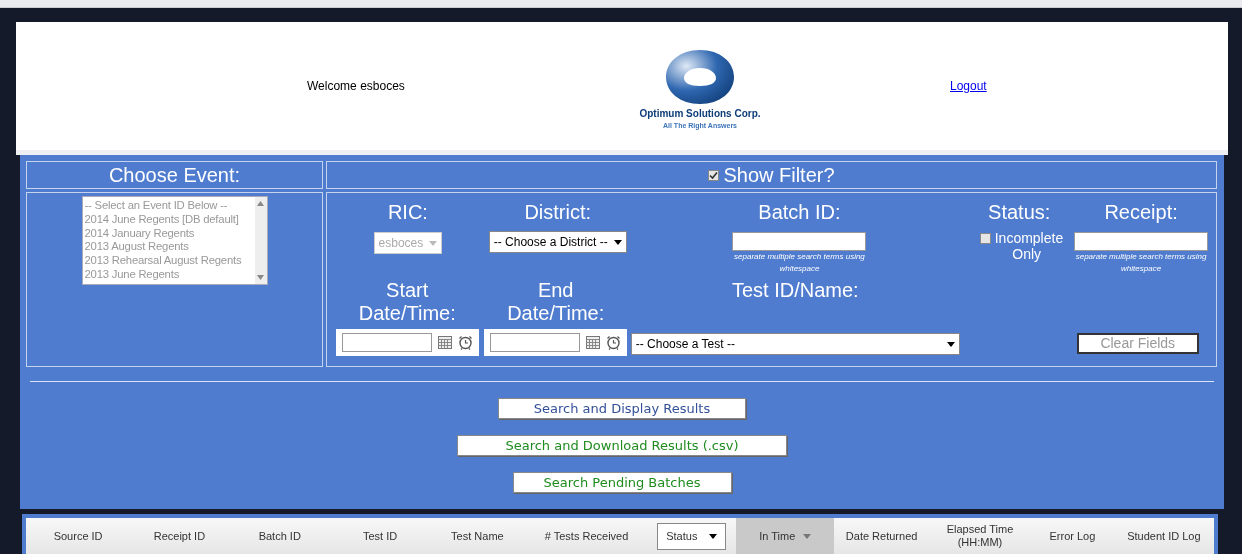  What do you see at coordinates (622, 482) in the screenshot?
I see `action-button: Search Pending Batches` at bounding box center [622, 482].